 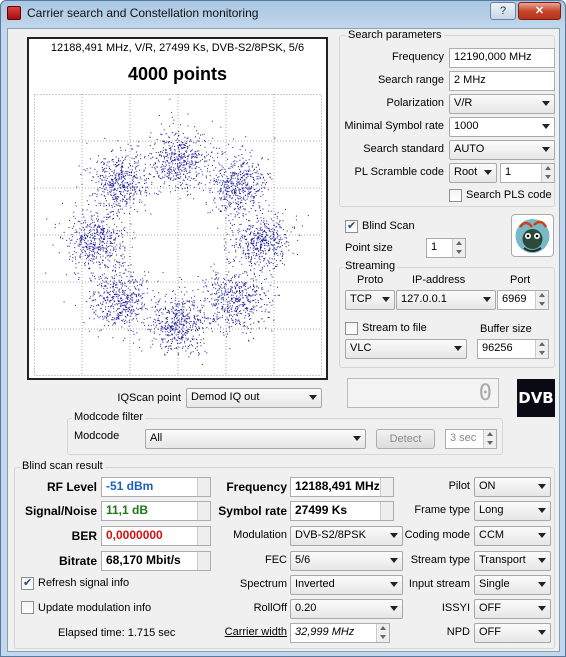 What do you see at coordinates (532, 235) in the screenshot?
I see `mascot-icon` at bounding box center [532, 235].